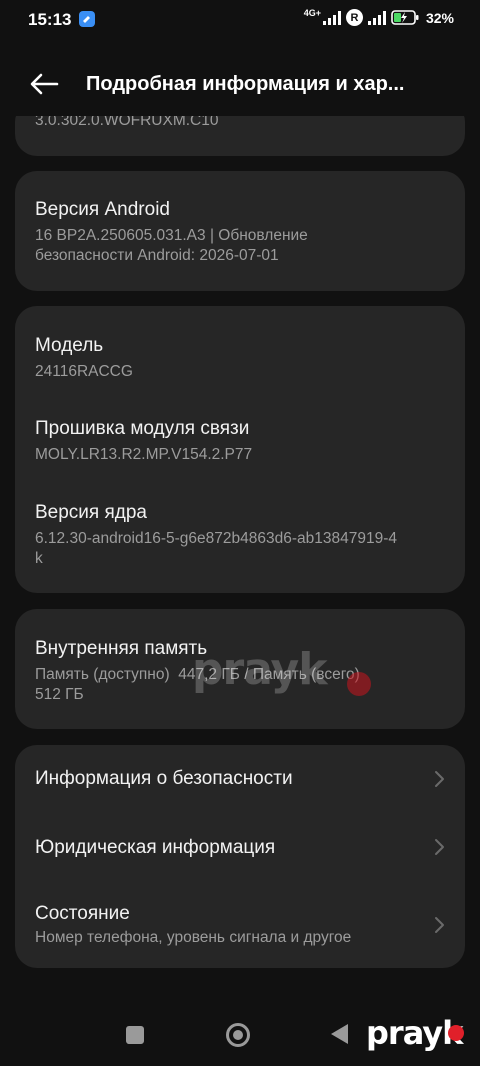 The image size is (480, 1066). I want to click on model-value: 24116RACCG, so click(84, 371).